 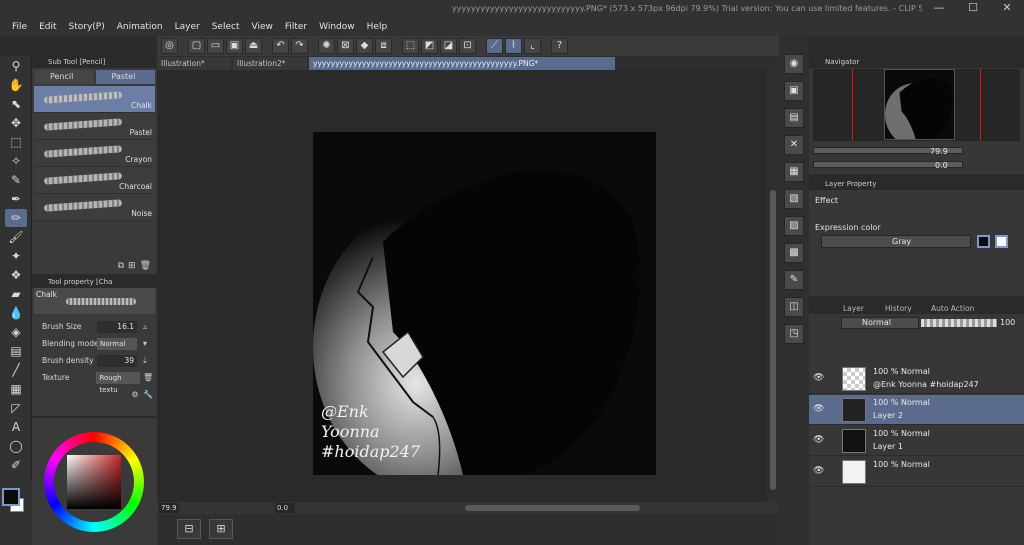 What do you see at coordinates (983, 241) in the screenshot?
I see `expression-black-swatch` at bounding box center [983, 241].